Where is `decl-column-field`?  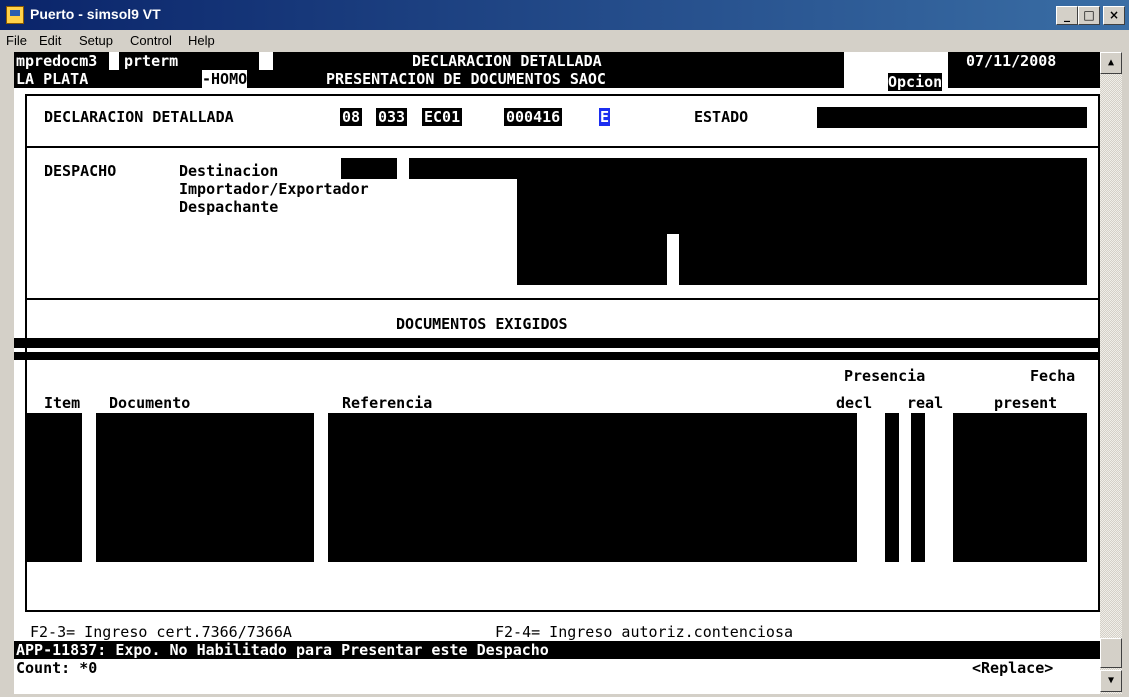
decl-column-field is located at coordinates (892, 487).